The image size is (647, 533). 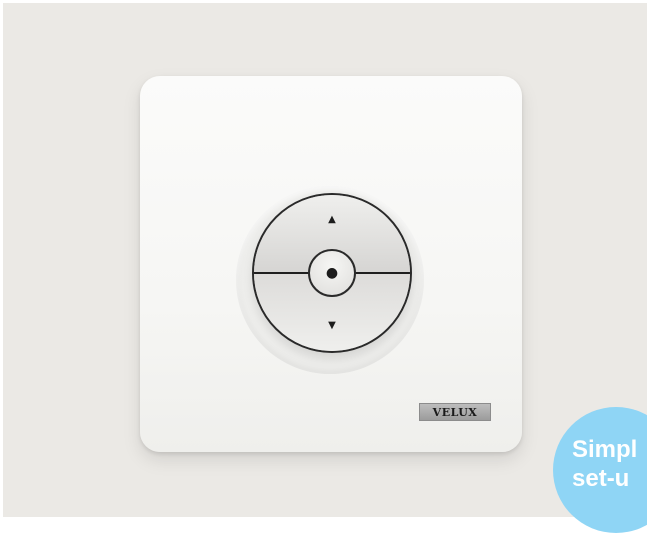 I want to click on brand-logo-text: VELUX, so click(x=455, y=412).